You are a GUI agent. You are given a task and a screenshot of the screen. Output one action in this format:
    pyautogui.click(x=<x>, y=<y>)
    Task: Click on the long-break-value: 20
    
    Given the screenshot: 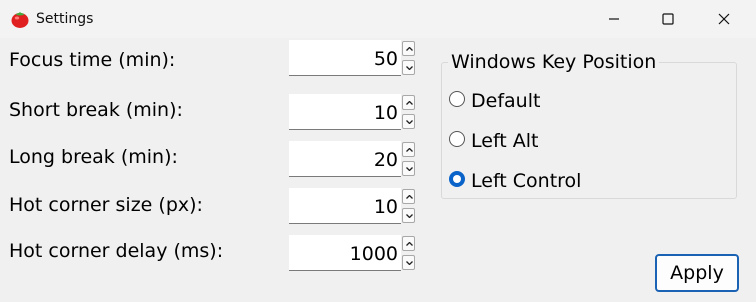 What is the action you would take?
    pyautogui.click(x=385, y=160)
    